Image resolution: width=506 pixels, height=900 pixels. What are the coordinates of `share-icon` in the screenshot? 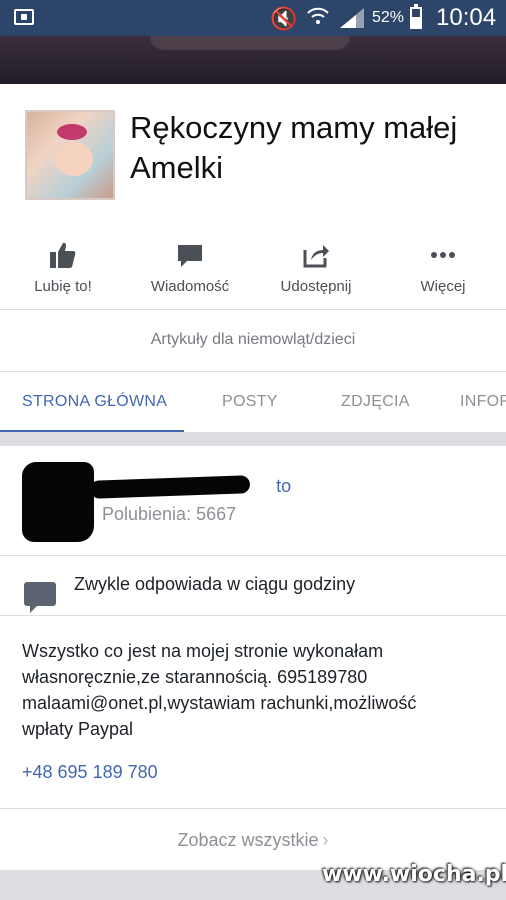 It's located at (316, 255).